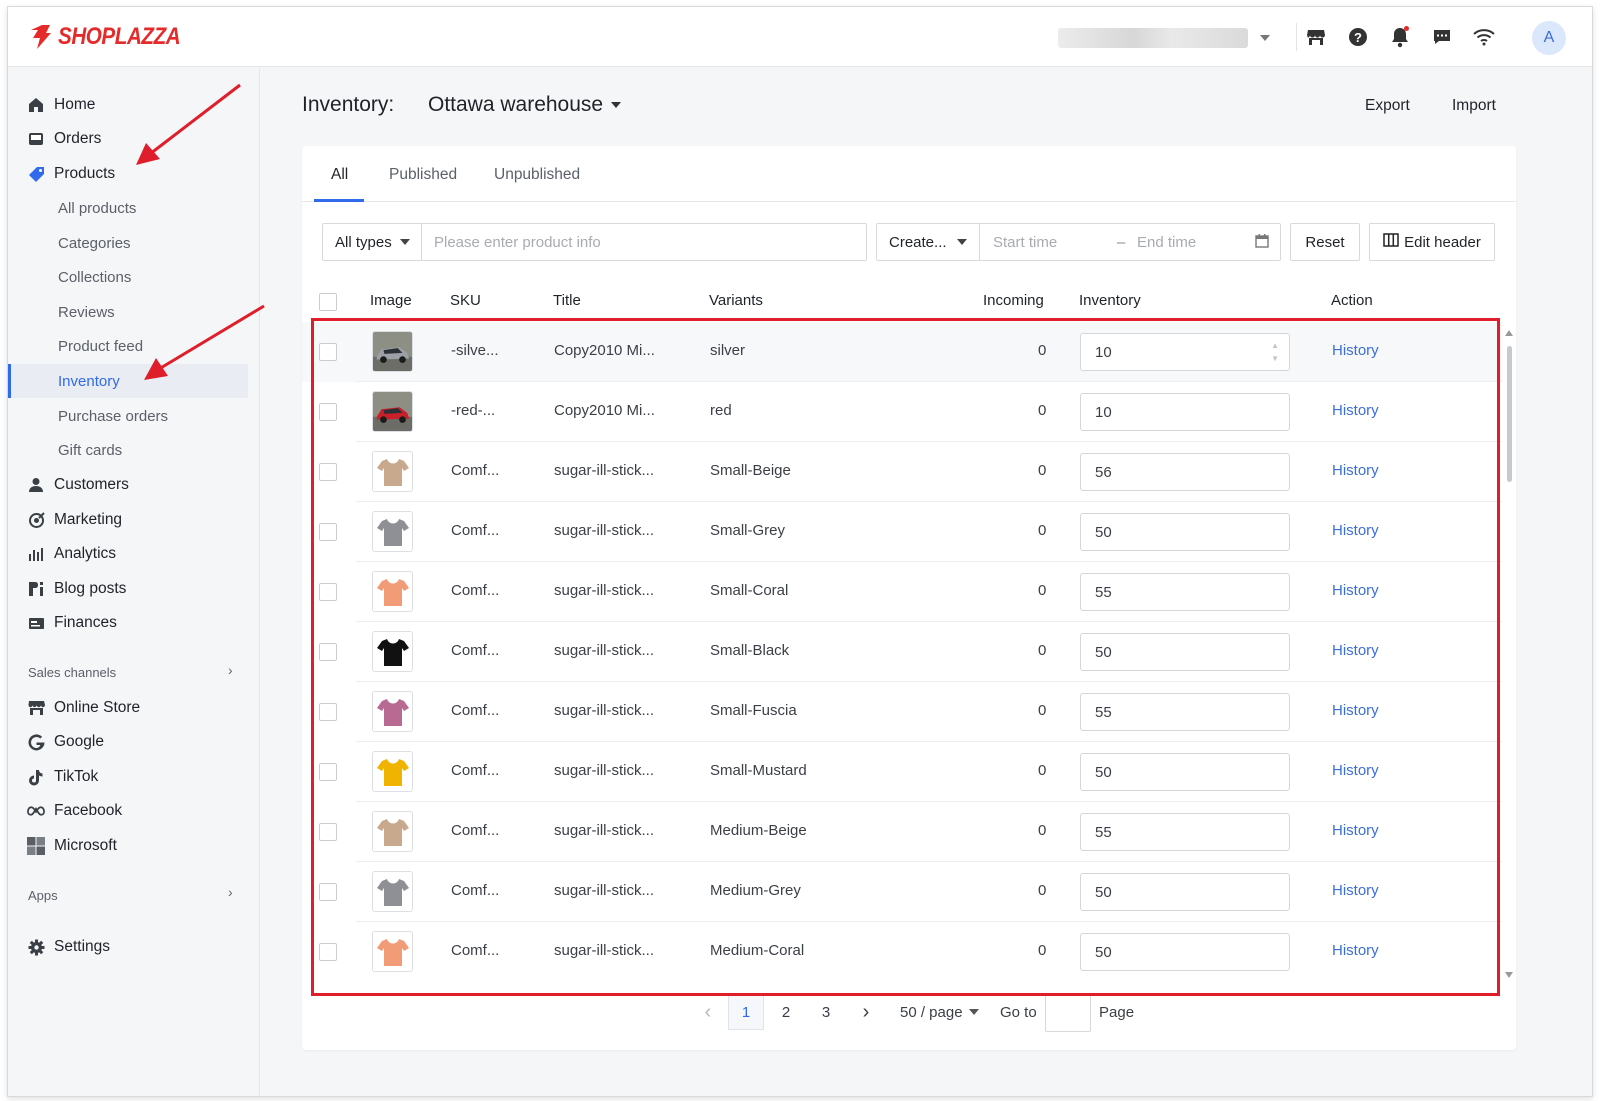  I want to click on tab-unpublished: Unpublished, so click(537, 175).